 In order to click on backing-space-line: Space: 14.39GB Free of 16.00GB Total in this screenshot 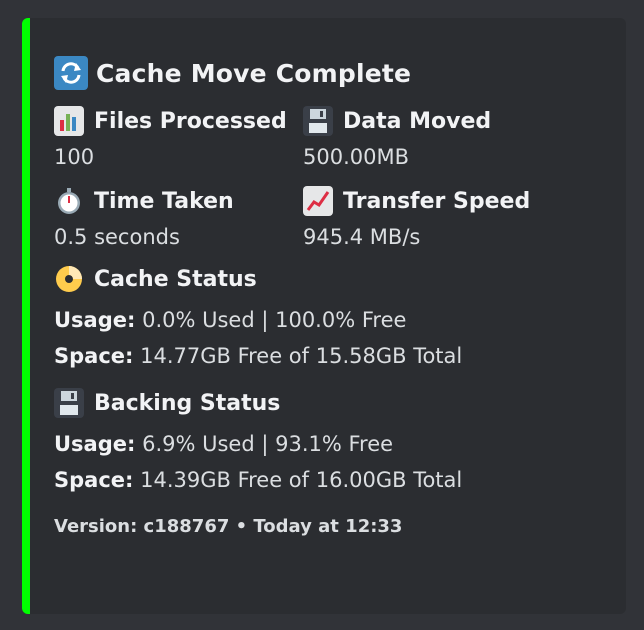, I will do `click(330, 480)`.